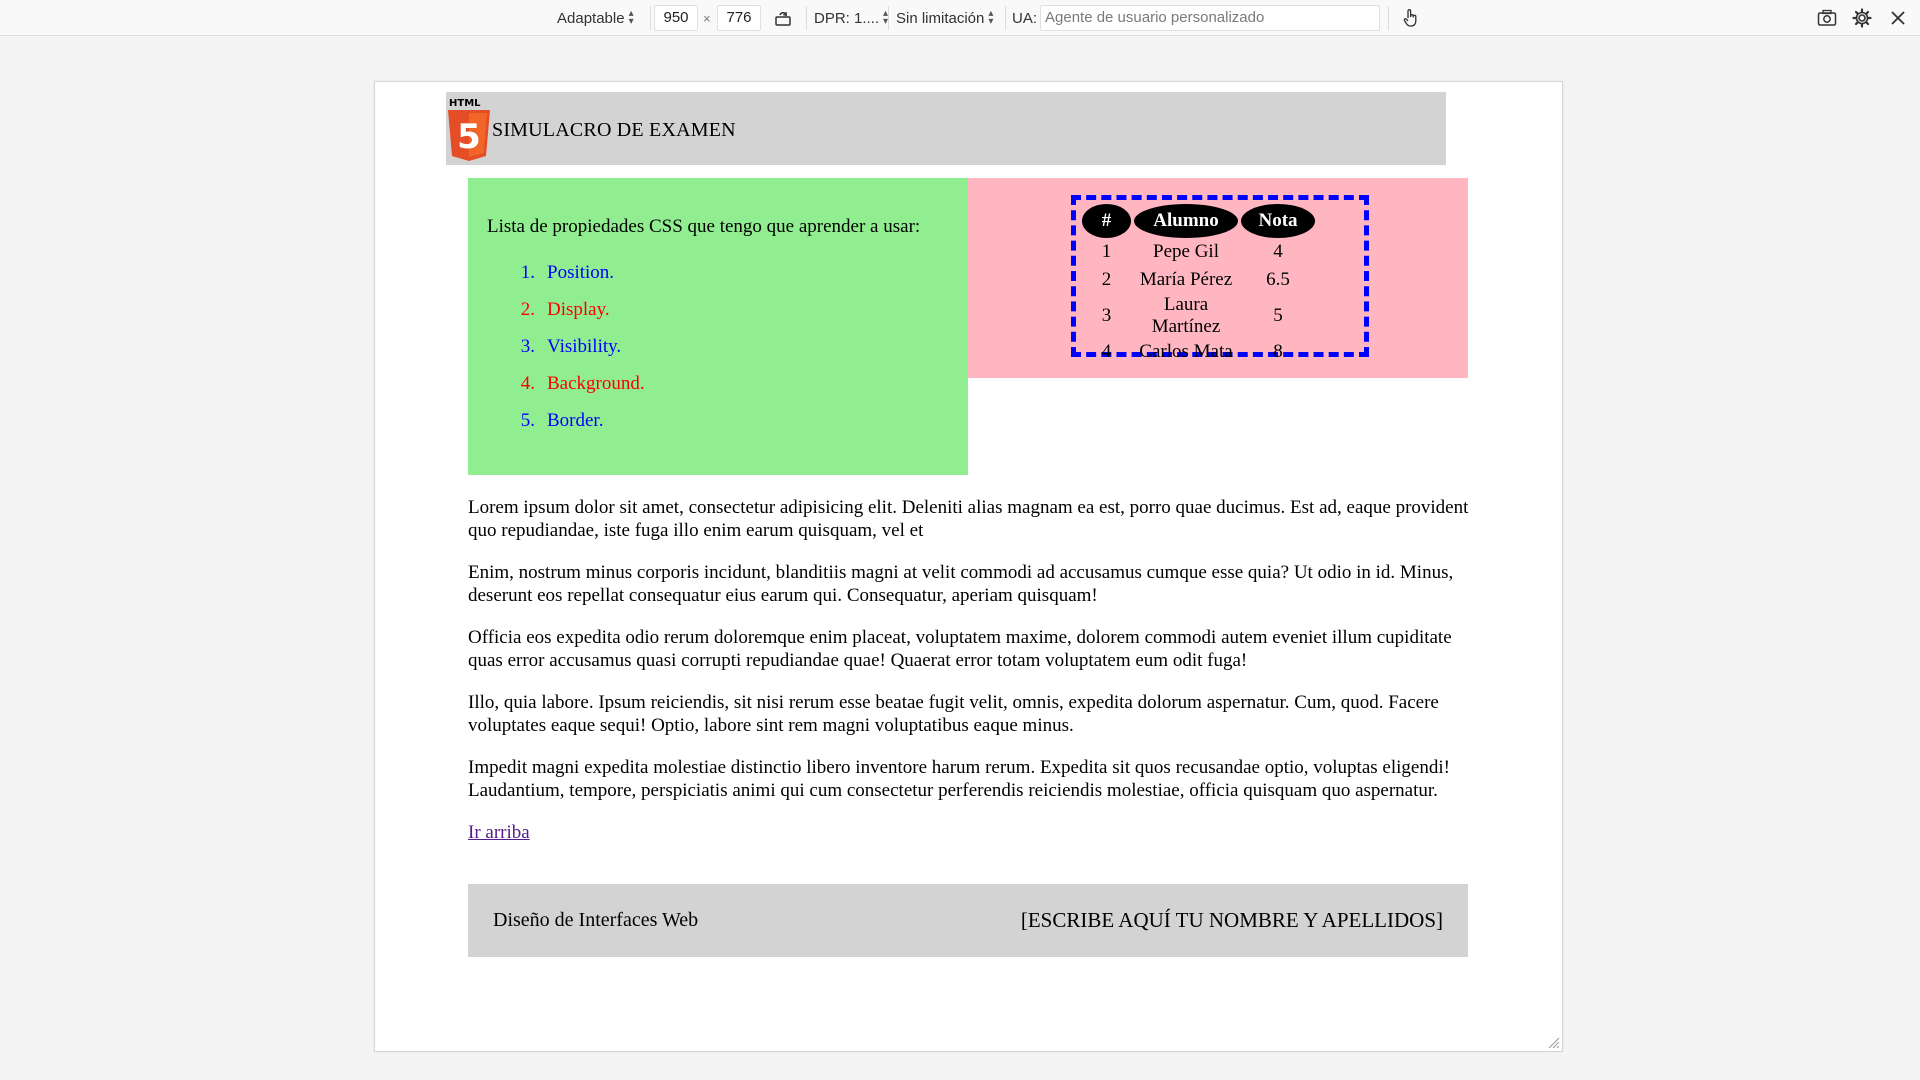 The image size is (1920, 1080). I want to click on viewport-width-input: 950, so click(676, 18).